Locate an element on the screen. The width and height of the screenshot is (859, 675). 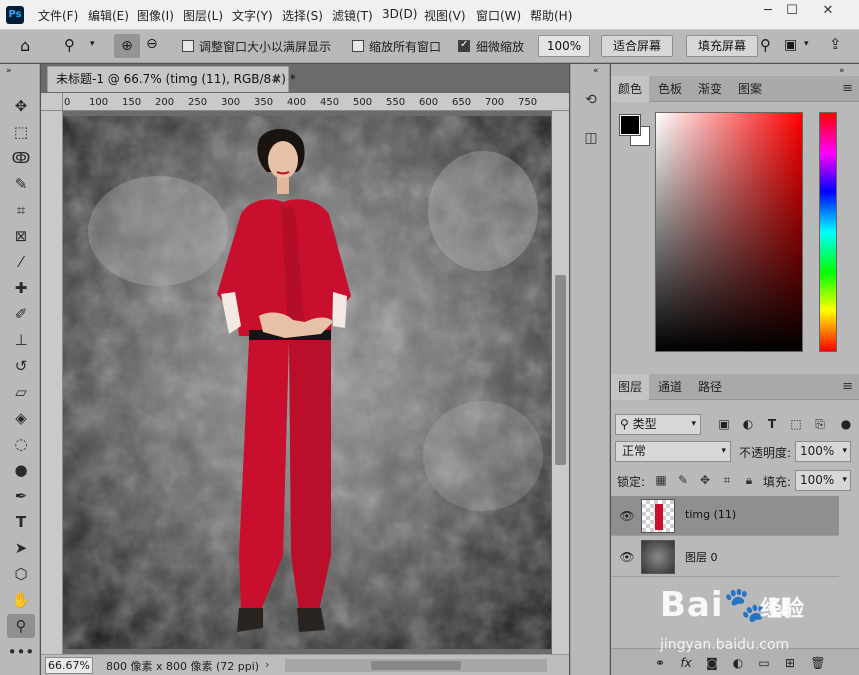
frame-tool-icon: ⊠ is located at coordinates (21, 236).